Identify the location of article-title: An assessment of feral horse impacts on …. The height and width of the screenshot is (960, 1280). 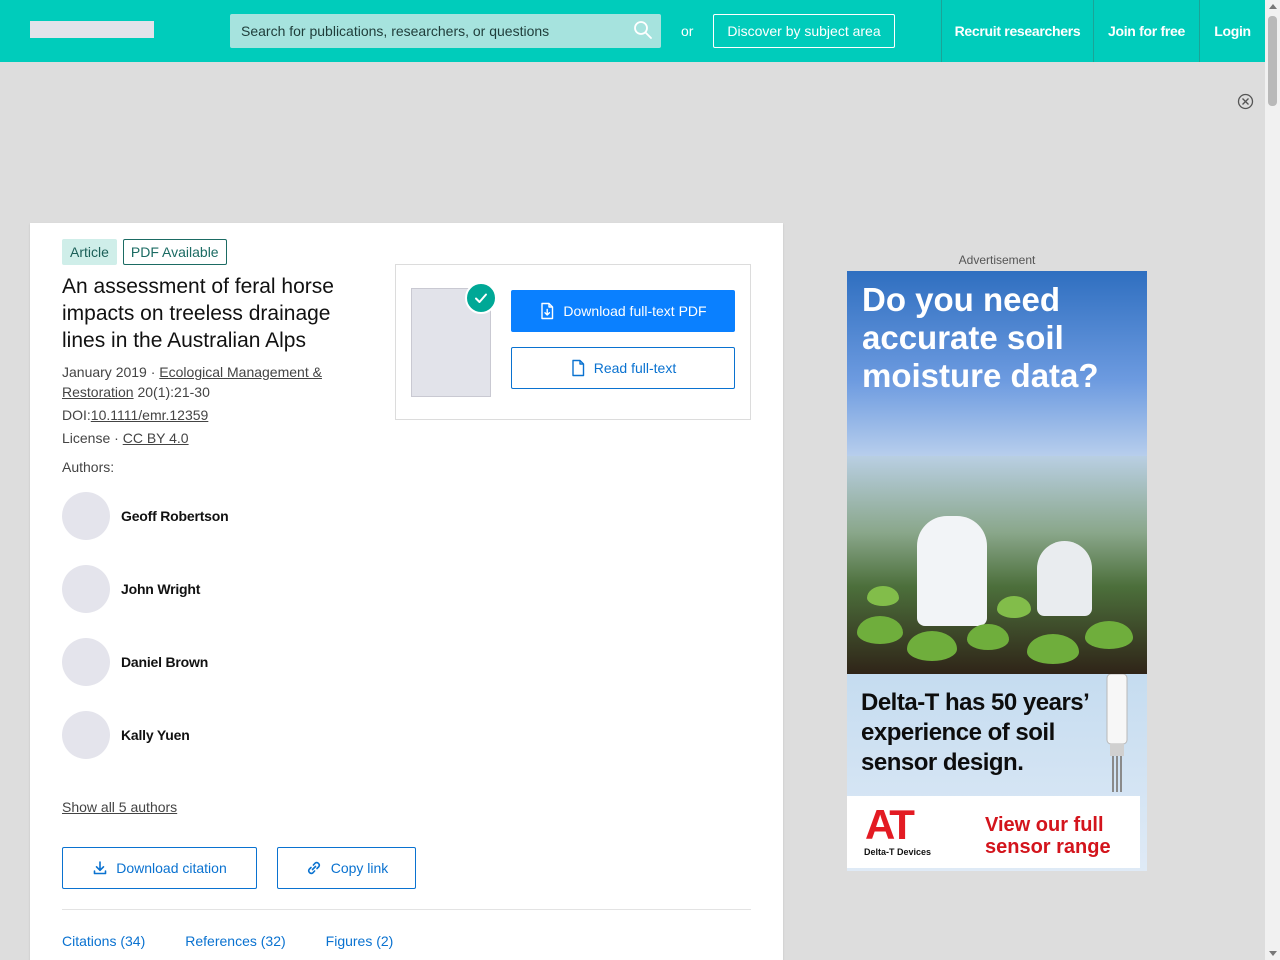
(198, 313).